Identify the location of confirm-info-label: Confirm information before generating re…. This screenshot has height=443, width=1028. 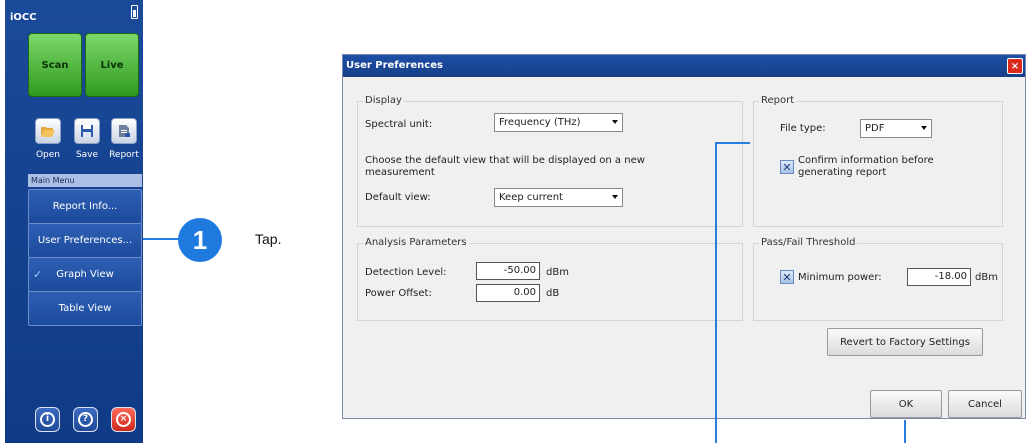
(866, 166).